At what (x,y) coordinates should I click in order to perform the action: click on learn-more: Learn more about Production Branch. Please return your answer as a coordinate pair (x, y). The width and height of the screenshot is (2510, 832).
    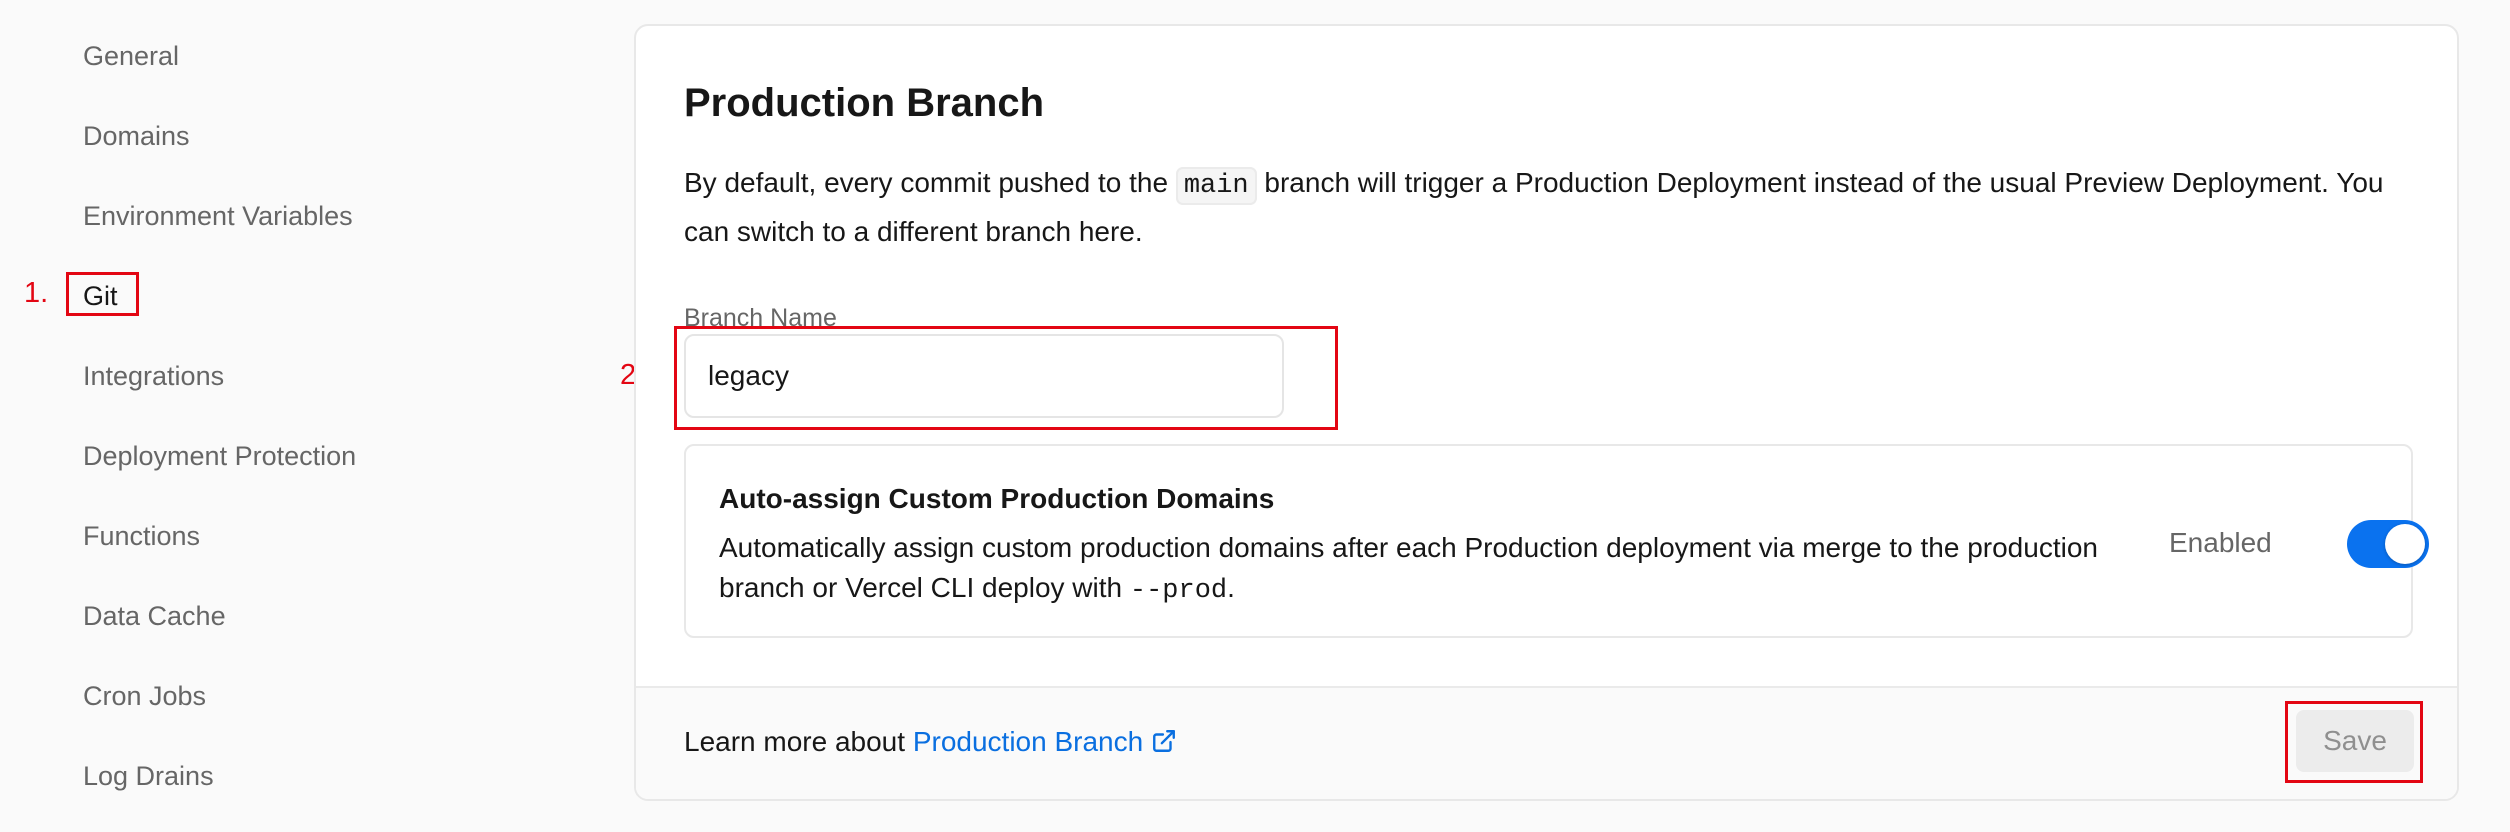
    Looking at the image, I should click on (930, 743).